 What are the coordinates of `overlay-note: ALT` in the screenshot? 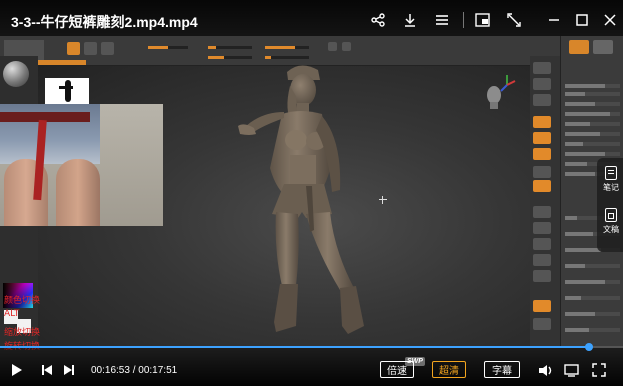 It's located at (12, 314).